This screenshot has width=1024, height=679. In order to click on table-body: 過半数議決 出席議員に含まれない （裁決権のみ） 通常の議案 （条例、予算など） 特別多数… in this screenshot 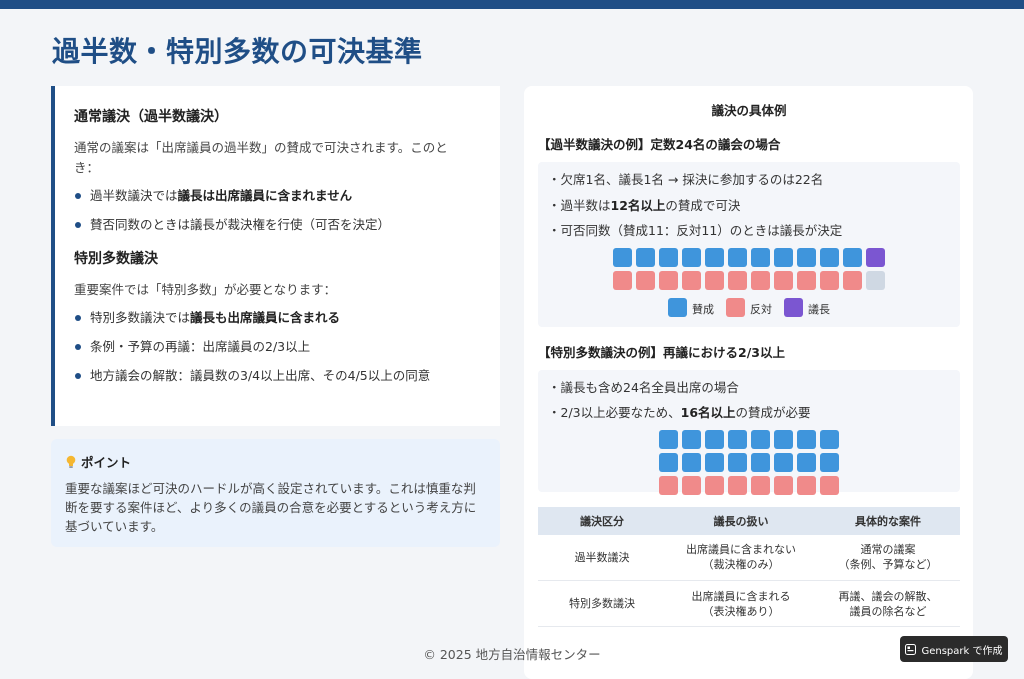, I will do `click(749, 580)`.